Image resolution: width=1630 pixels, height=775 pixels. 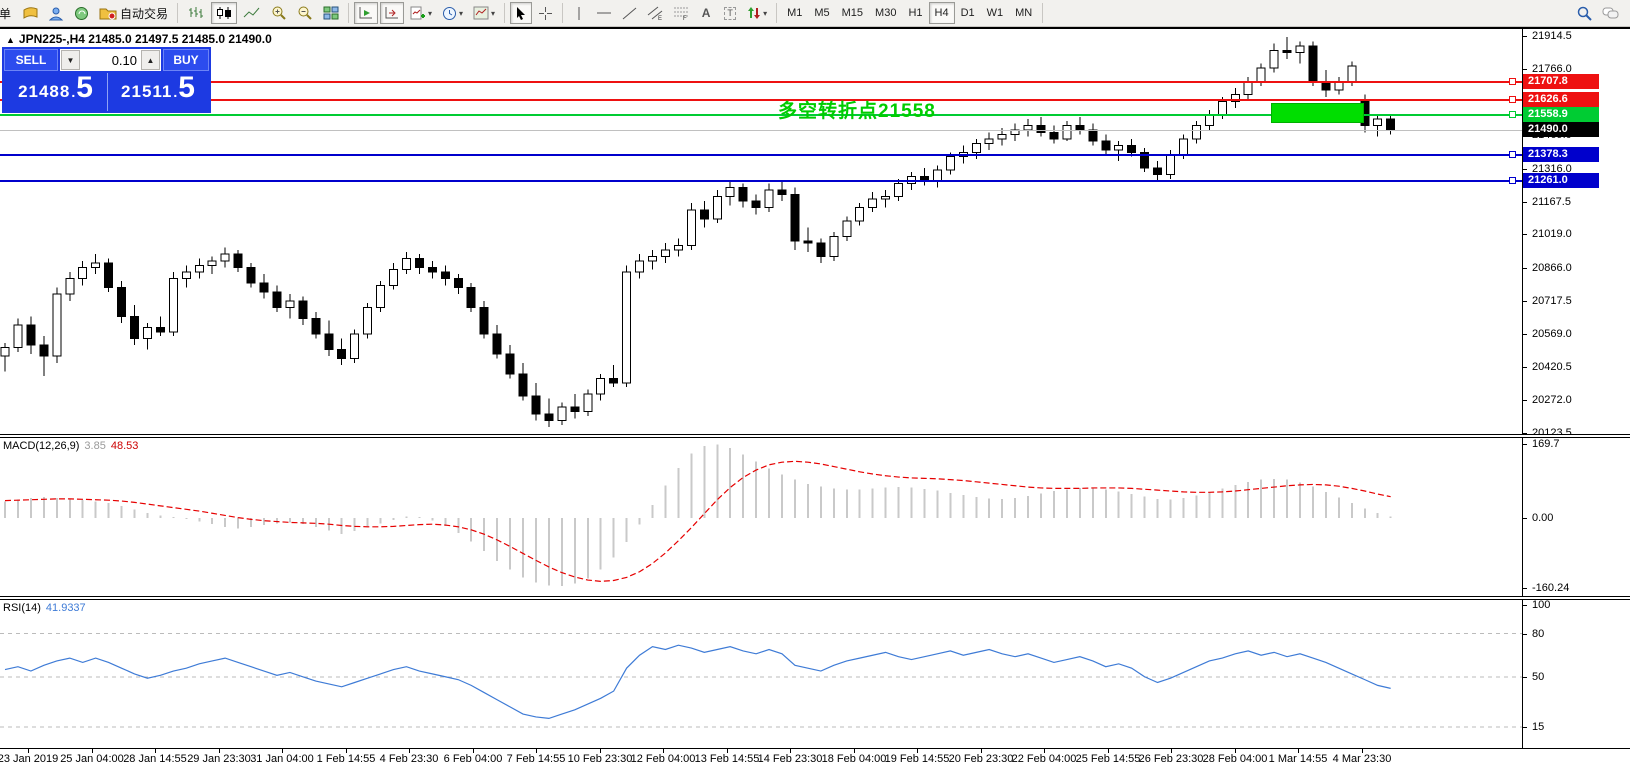 What do you see at coordinates (252, 13) in the screenshot?
I see `line-chart-button` at bounding box center [252, 13].